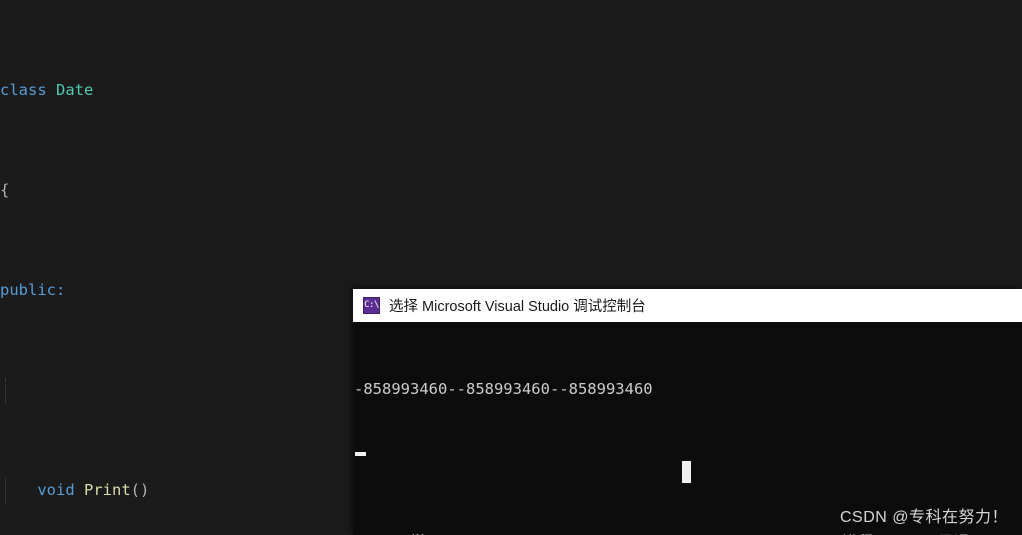  I want to click on console-titlebar: C:\ 选择 Microsoft Visual Studio 调试控制台, so click(687, 305).